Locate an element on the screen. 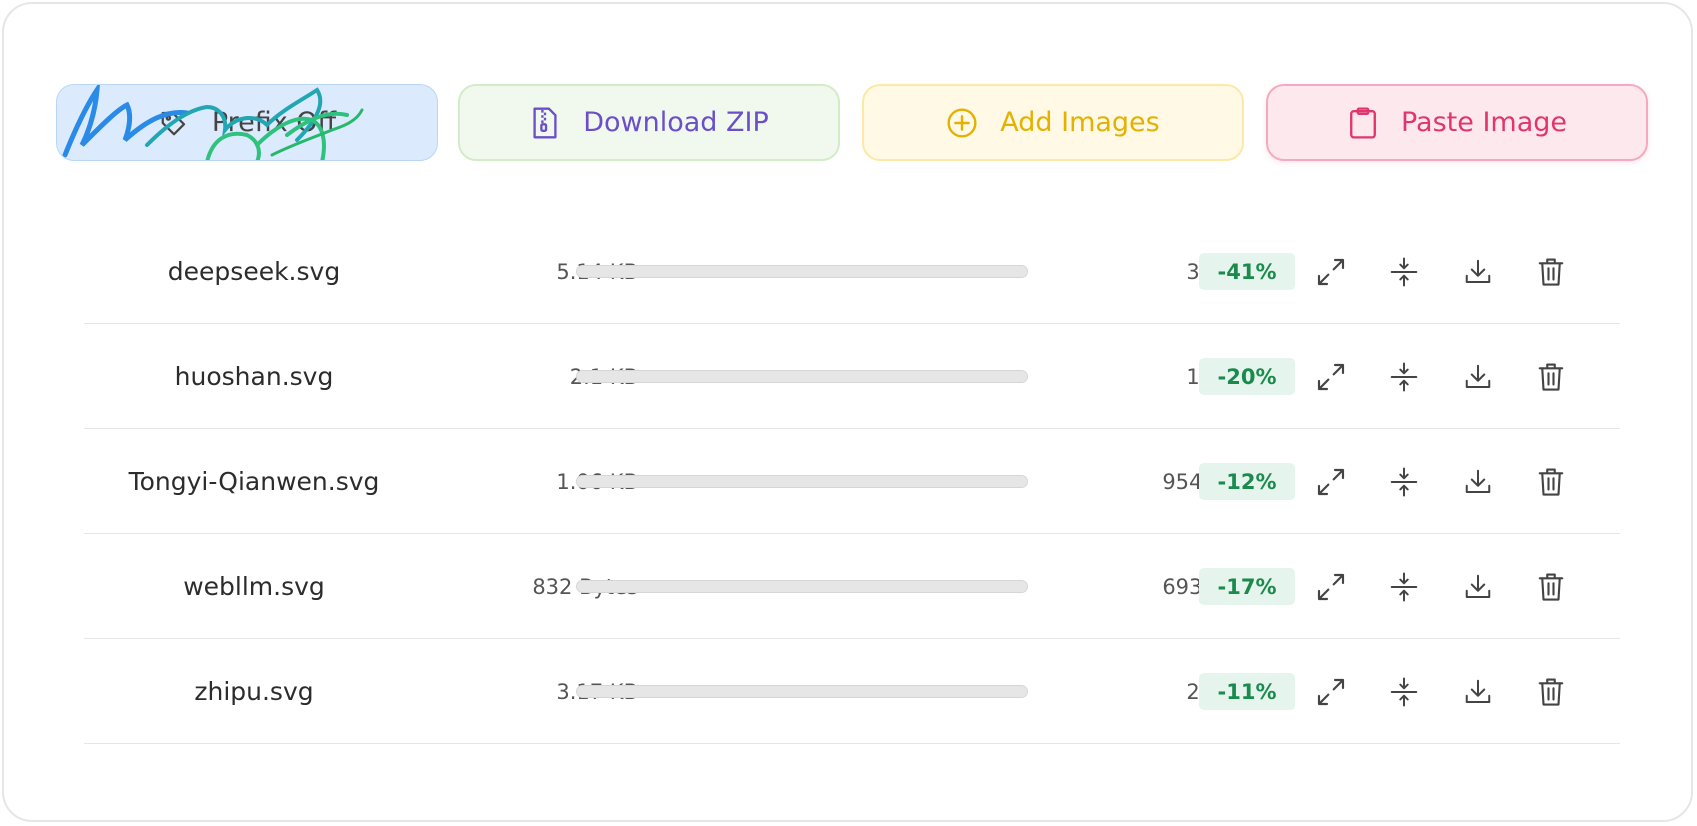  paste-image-button: Paste Image is located at coordinates (1457, 122).